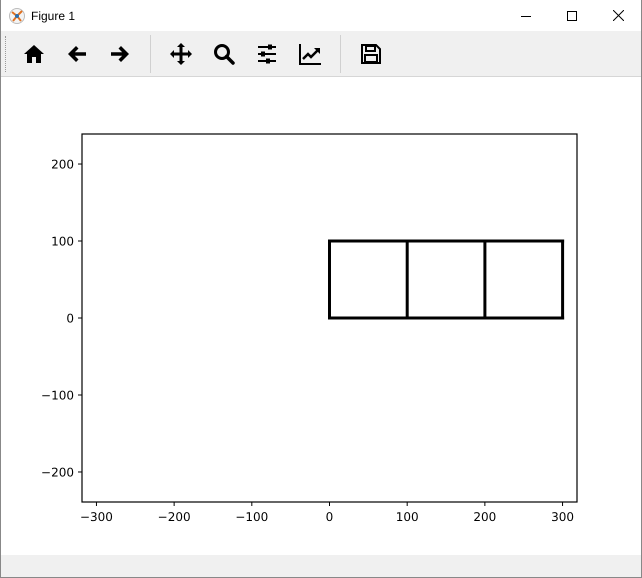  Describe the element at coordinates (484, 517) in the screenshot. I see `x-tick-label: 200` at that location.